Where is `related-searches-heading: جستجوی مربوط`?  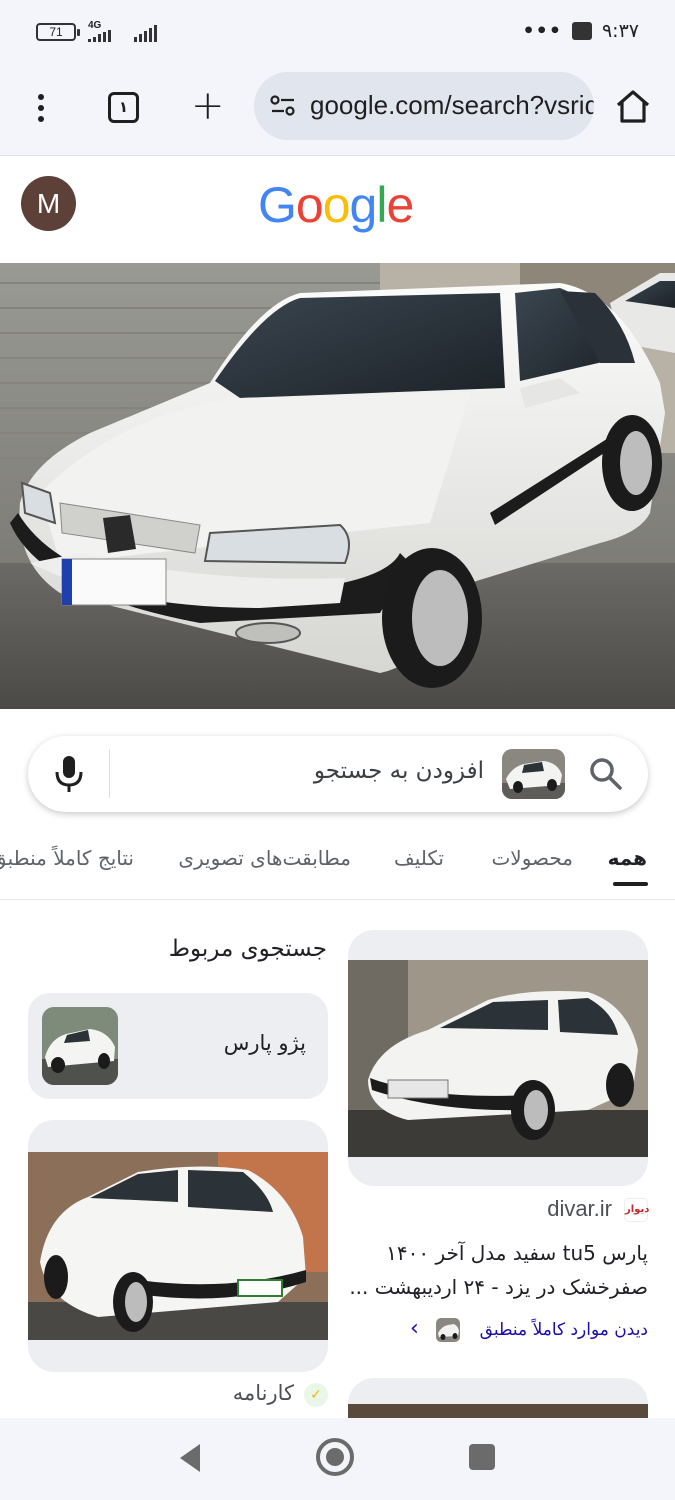
related-searches-heading: جستجوی مربوط is located at coordinates (247, 949).